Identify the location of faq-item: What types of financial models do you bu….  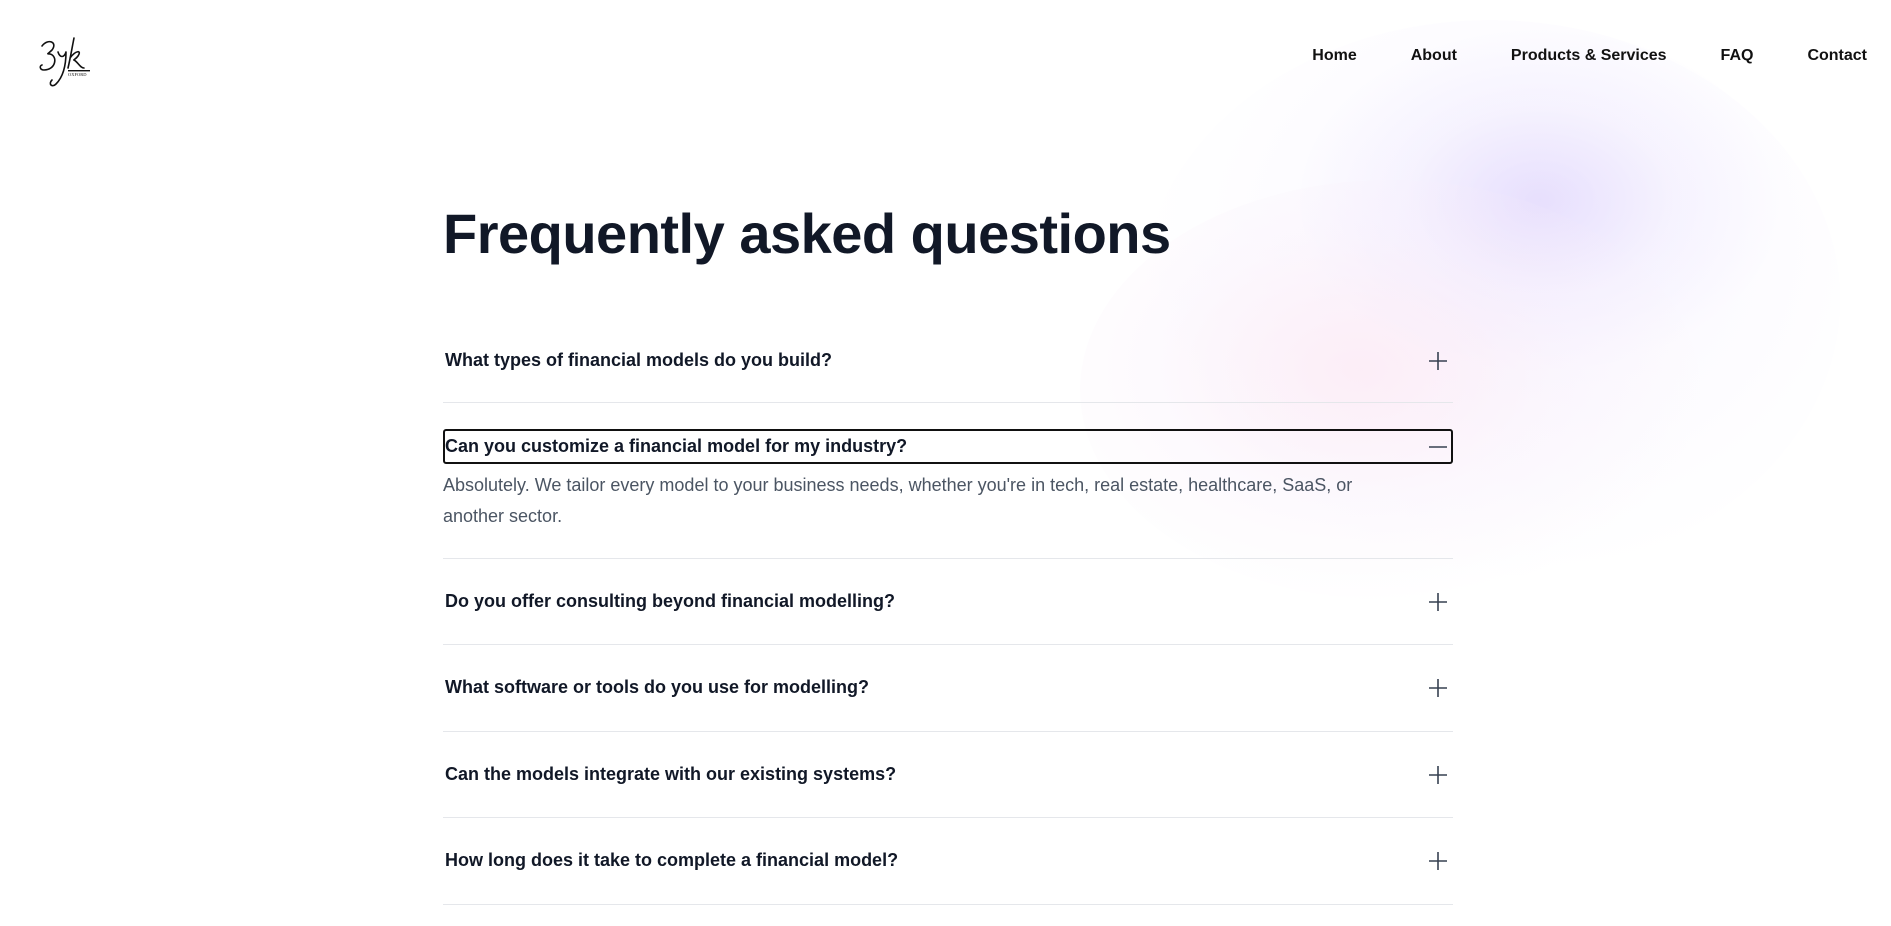
(948, 365).